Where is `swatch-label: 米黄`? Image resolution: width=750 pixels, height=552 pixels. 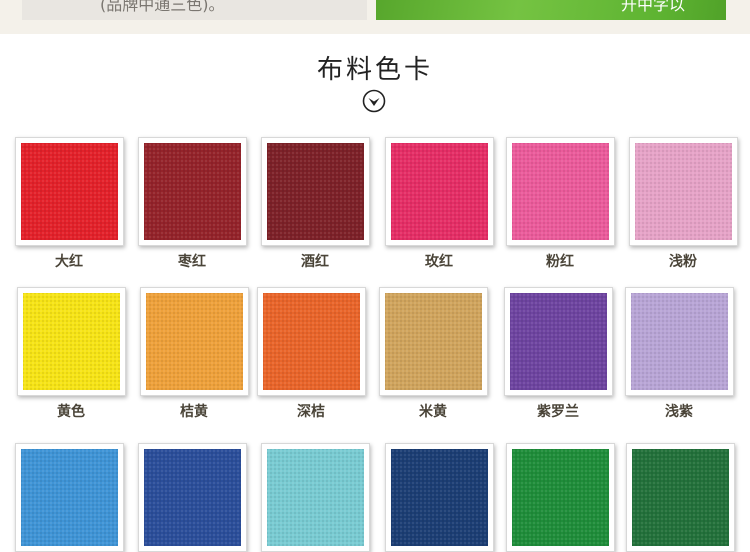
swatch-label: 米黄 is located at coordinates (433, 412).